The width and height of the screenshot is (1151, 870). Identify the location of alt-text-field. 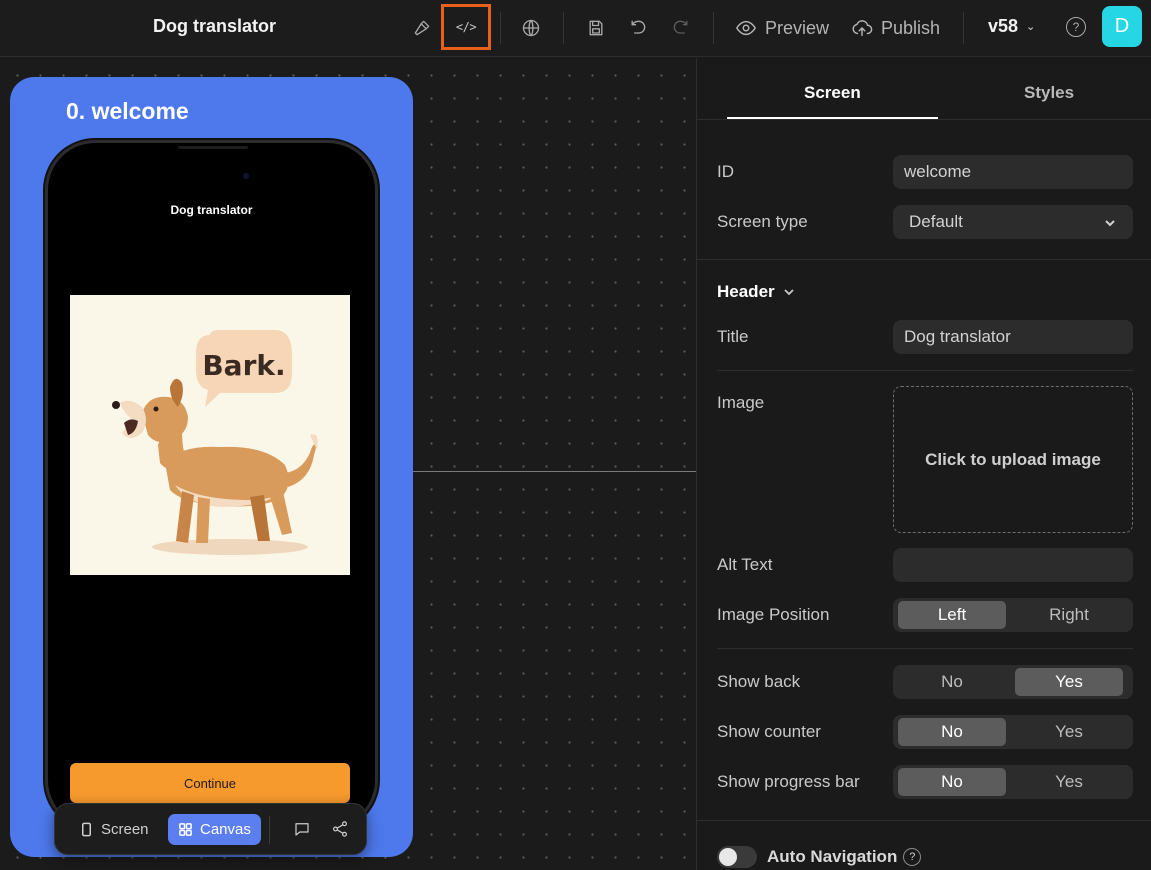
(1013, 565).